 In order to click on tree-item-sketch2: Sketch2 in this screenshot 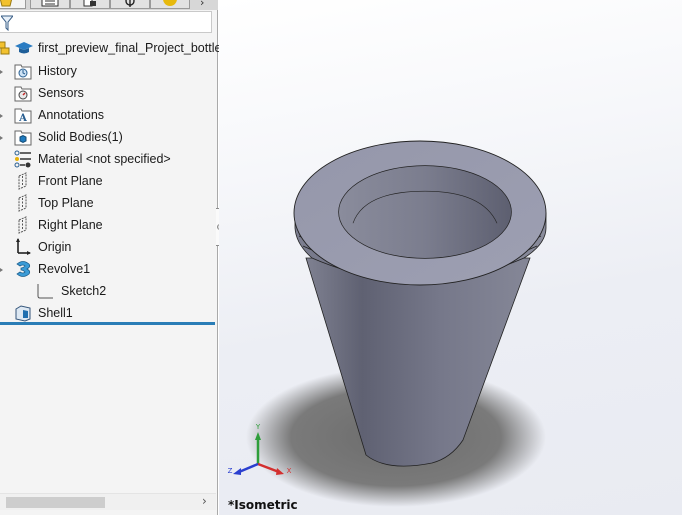, I will do `click(107, 291)`.